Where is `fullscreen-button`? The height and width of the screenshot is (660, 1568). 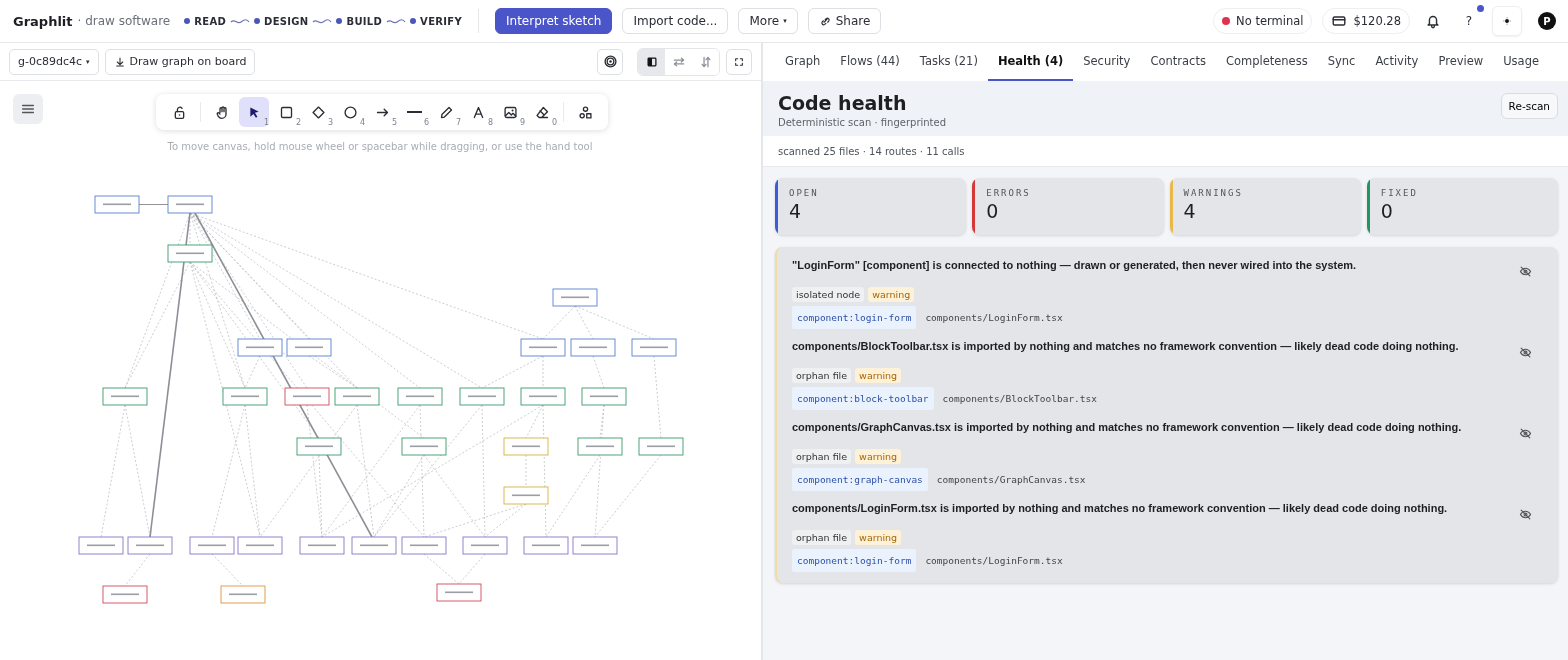
fullscreen-button is located at coordinates (739, 61).